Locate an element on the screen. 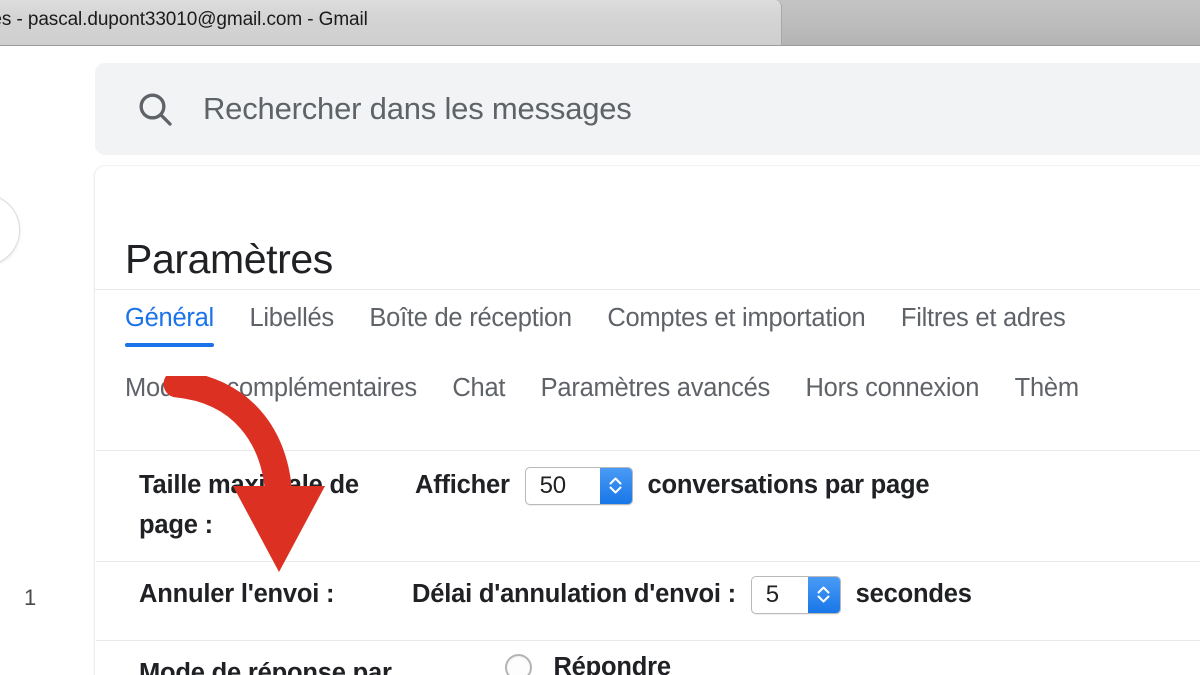 The height and width of the screenshot is (675, 1200). tab-libelles: Libellés is located at coordinates (291, 325).